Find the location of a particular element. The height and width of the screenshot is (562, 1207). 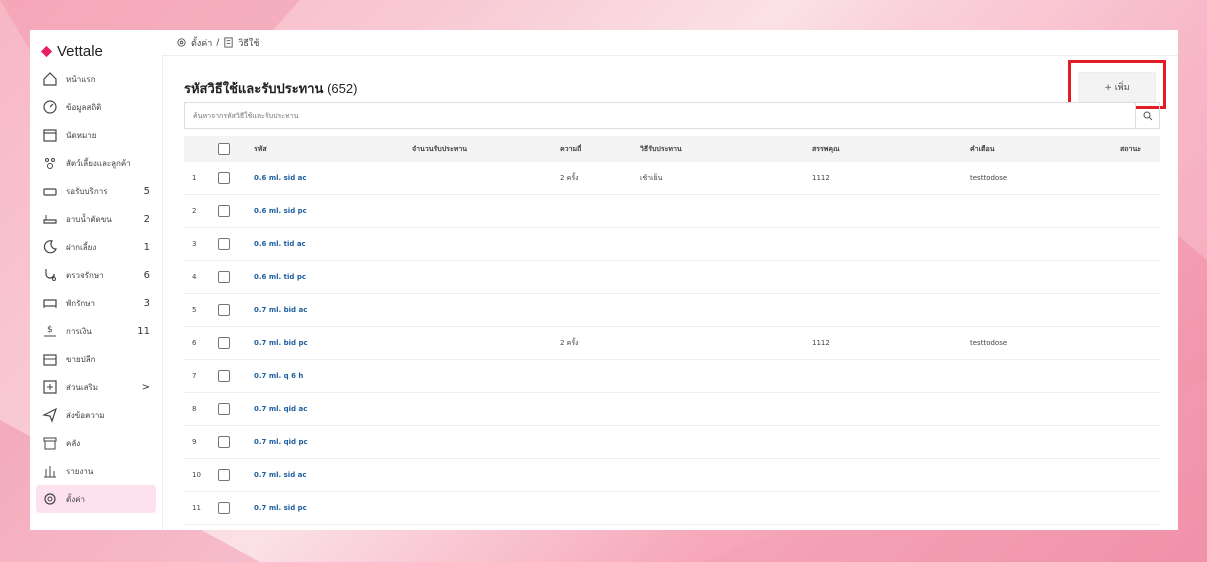

row-number: 11 is located at coordinates (196, 508).